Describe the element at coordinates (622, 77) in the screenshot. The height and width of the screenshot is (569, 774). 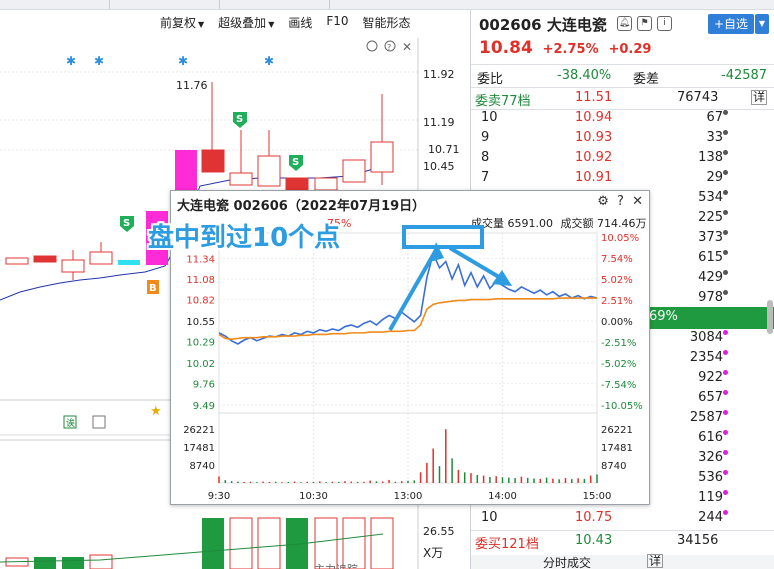
I see `weibi-row: 委比 -38.40% 委差 -42587` at that location.